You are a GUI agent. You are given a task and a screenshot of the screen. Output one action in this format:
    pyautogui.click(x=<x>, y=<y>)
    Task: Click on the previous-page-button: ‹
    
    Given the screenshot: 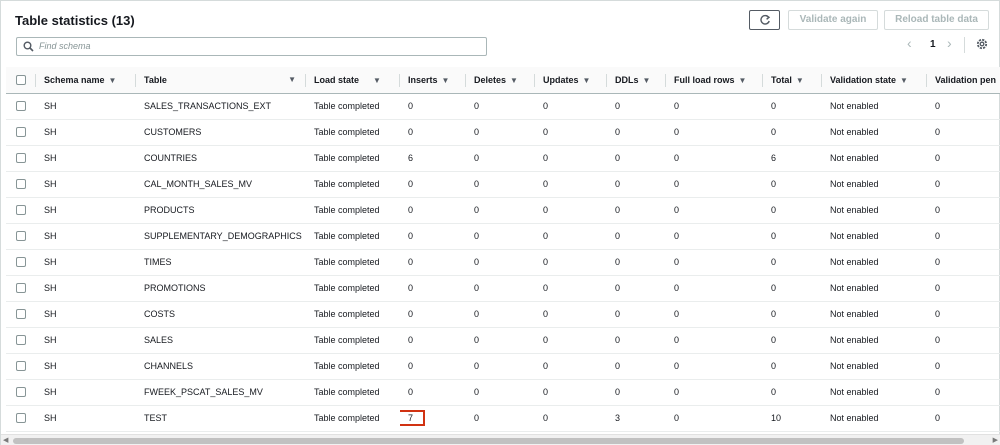 What is the action you would take?
    pyautogui.click(x=909, y=43)
    